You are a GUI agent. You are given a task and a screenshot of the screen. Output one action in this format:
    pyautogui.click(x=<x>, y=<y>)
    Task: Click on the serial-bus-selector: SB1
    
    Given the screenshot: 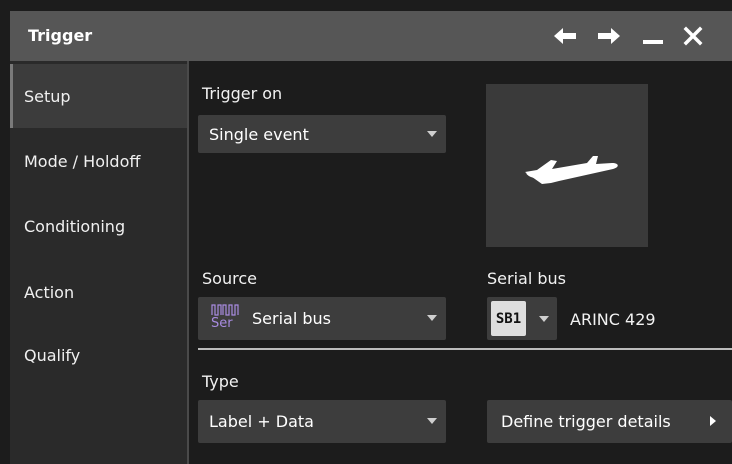 What is the action you would take?
    pyautogui.click(x=522, y=318)
    